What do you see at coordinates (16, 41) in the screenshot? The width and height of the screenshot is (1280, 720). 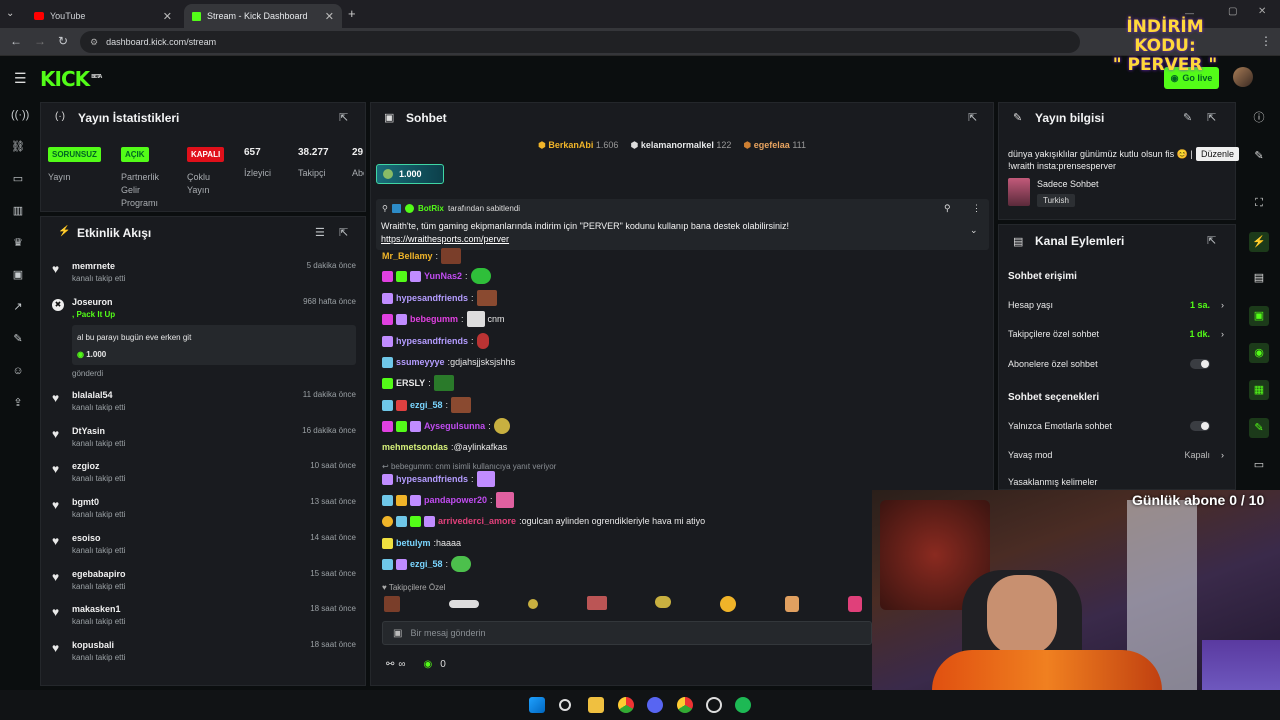 I see `back-icon: ←` at bounding box center [16, 41].